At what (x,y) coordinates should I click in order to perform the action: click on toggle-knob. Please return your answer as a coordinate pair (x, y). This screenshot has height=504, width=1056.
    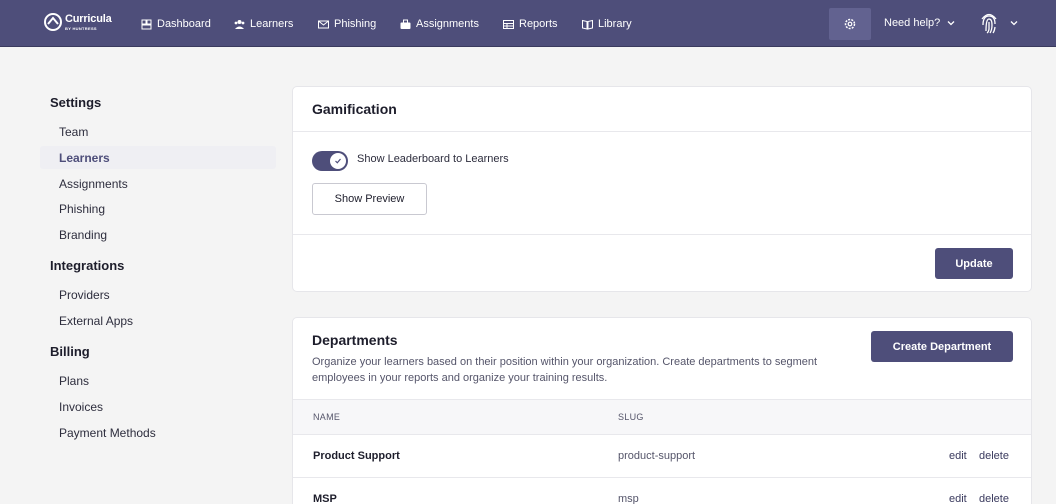
    Looking at the image, I should click on (338, 161).